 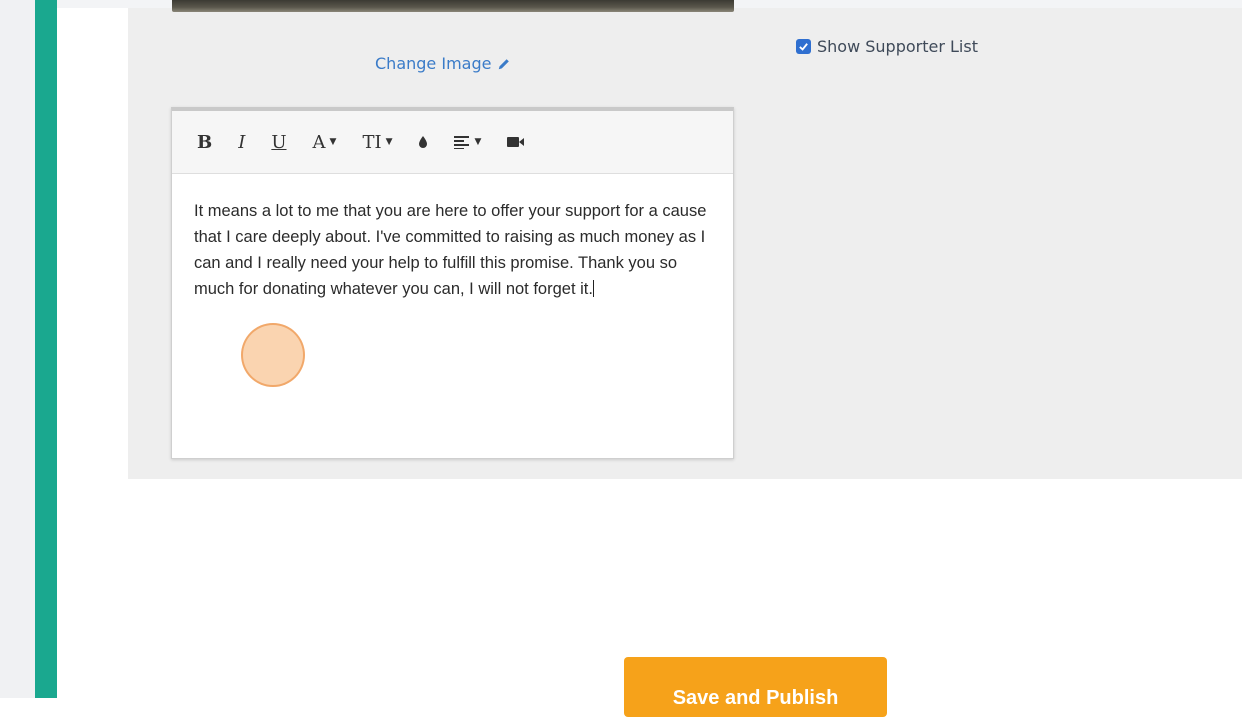 What do you see at coordinates (504, 63) in the screenshot?
I see `pencil-icon` at bounding box center [504, 63].